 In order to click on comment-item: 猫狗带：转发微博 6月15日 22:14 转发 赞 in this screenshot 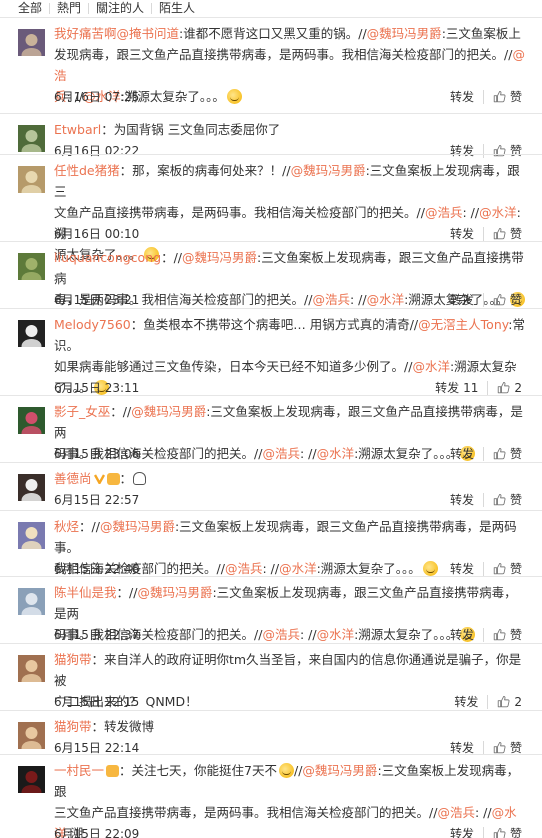, I will do `click(271, 732)`.